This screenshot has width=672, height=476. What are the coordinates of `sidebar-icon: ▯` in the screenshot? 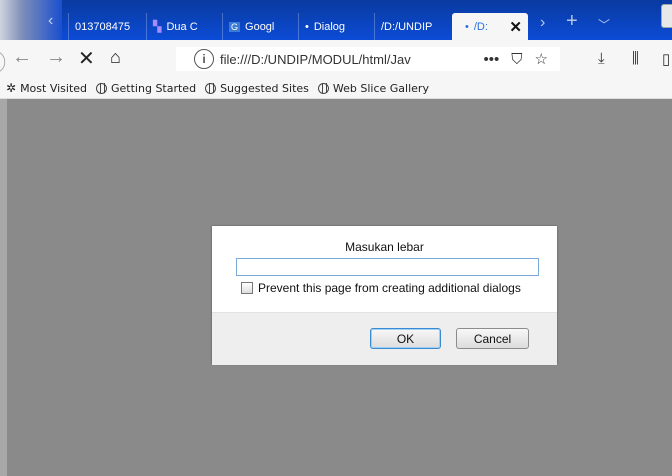 It's located at (666, 59).